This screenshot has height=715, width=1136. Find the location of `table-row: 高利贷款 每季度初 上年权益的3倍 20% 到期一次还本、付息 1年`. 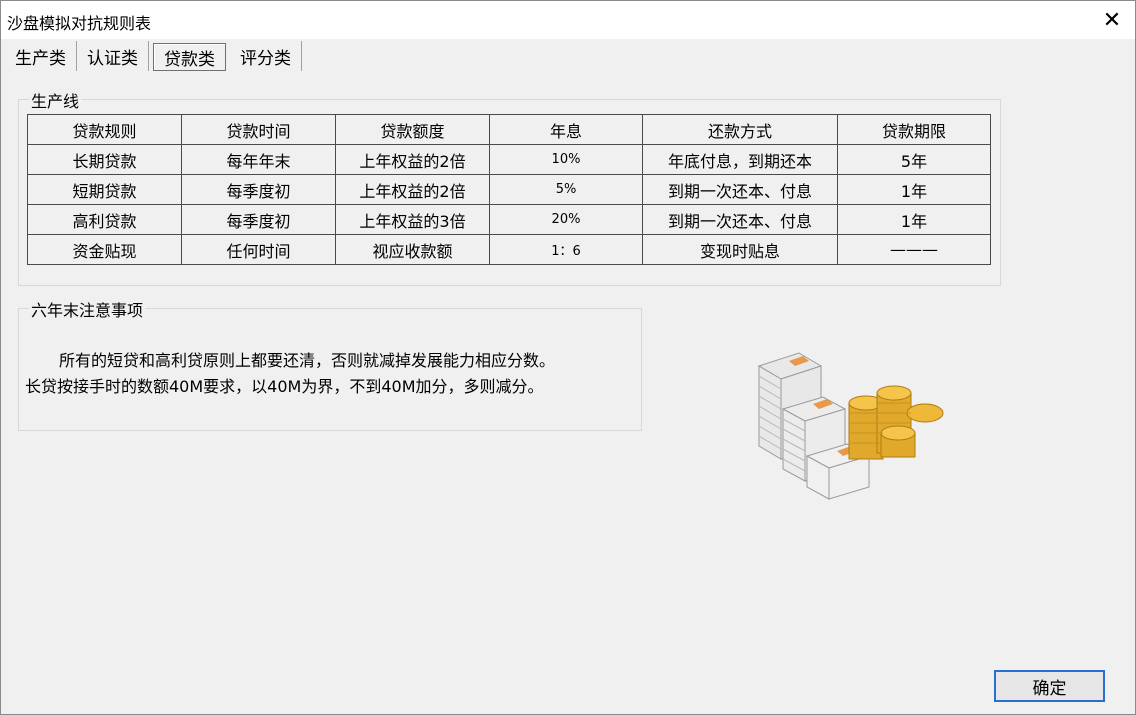

table-row: 高利贷款 每季度初 上年权益的3倍 20% 到期一次还本、付息 1年 is located at coordinates (509, 219).